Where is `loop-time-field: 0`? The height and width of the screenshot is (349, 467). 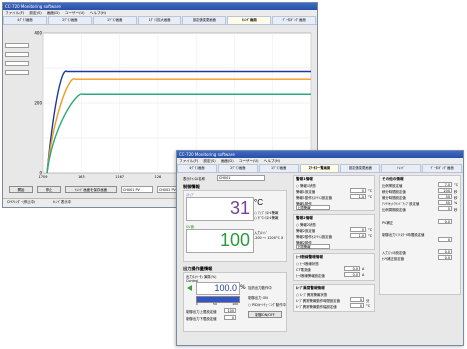 loop-time-field: 0 is located at coordinates (357, 299).